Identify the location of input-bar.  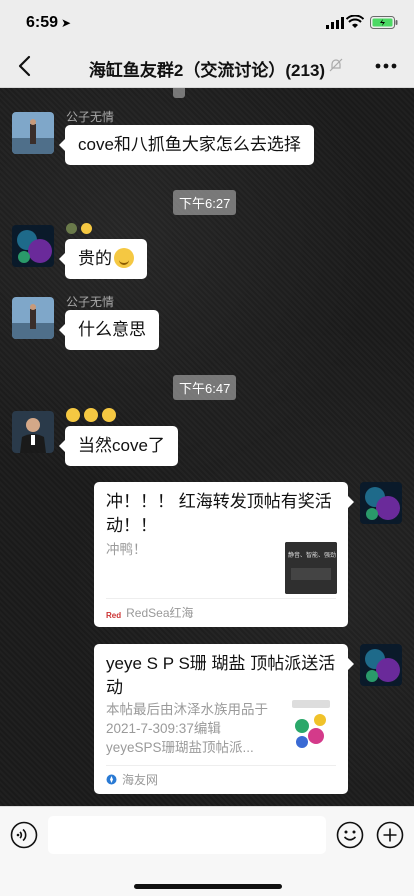
(207, 851).